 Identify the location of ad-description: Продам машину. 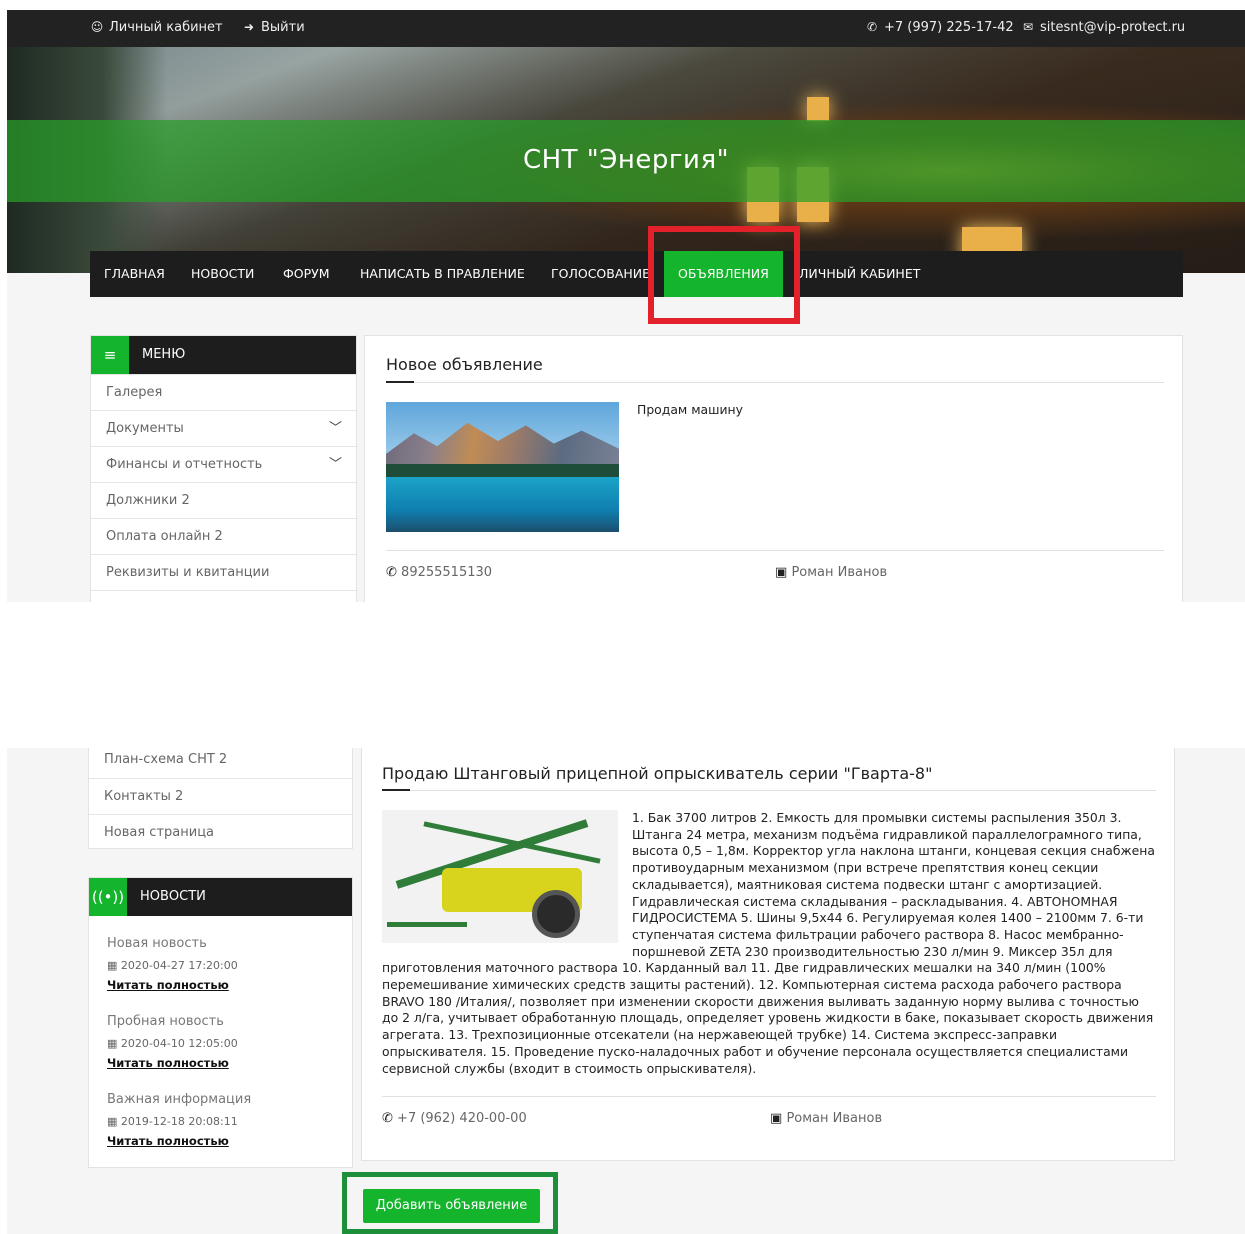
(690, 409).